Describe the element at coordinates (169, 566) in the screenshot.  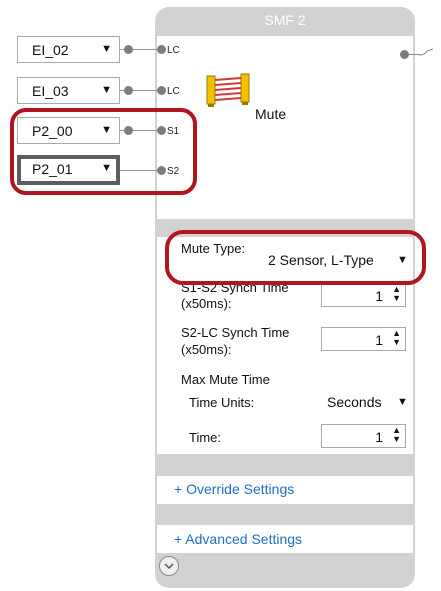
I see `chevron-down-icon` at that location.